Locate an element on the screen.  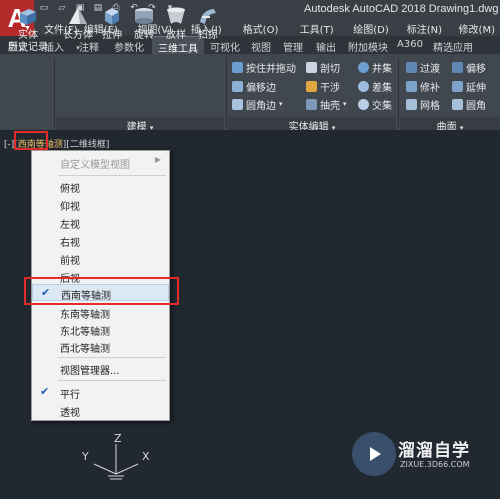
highlight-box-selected-view is located at coordinates (101, 291).